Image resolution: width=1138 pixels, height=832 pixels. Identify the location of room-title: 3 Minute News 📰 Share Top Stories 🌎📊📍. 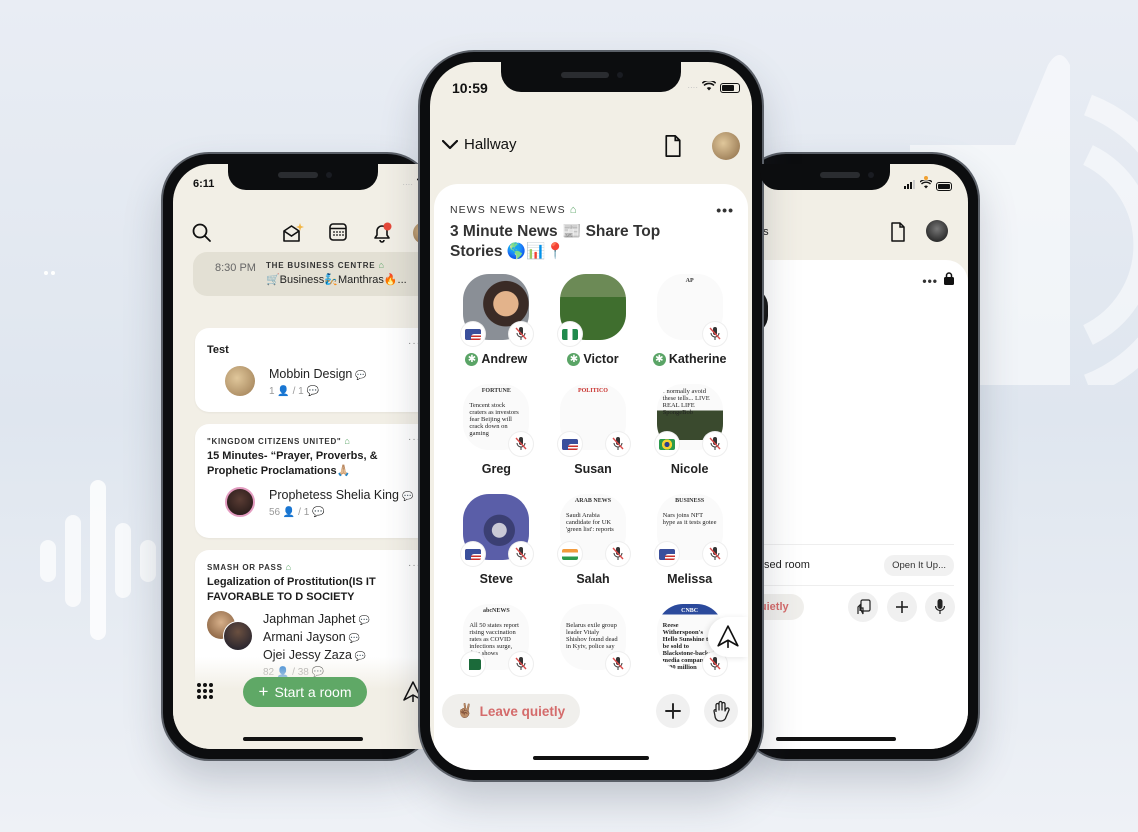
(555, 241).